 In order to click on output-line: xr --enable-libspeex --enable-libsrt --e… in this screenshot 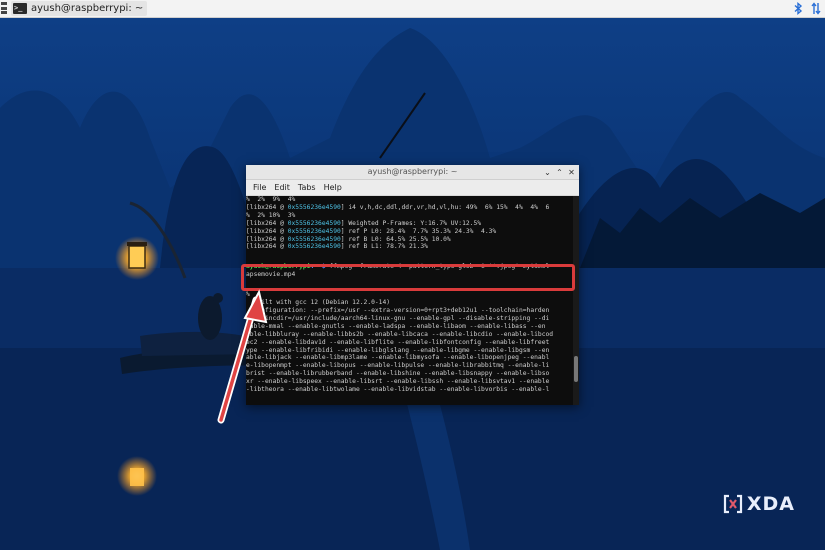, I will do `click(398, 382)`.